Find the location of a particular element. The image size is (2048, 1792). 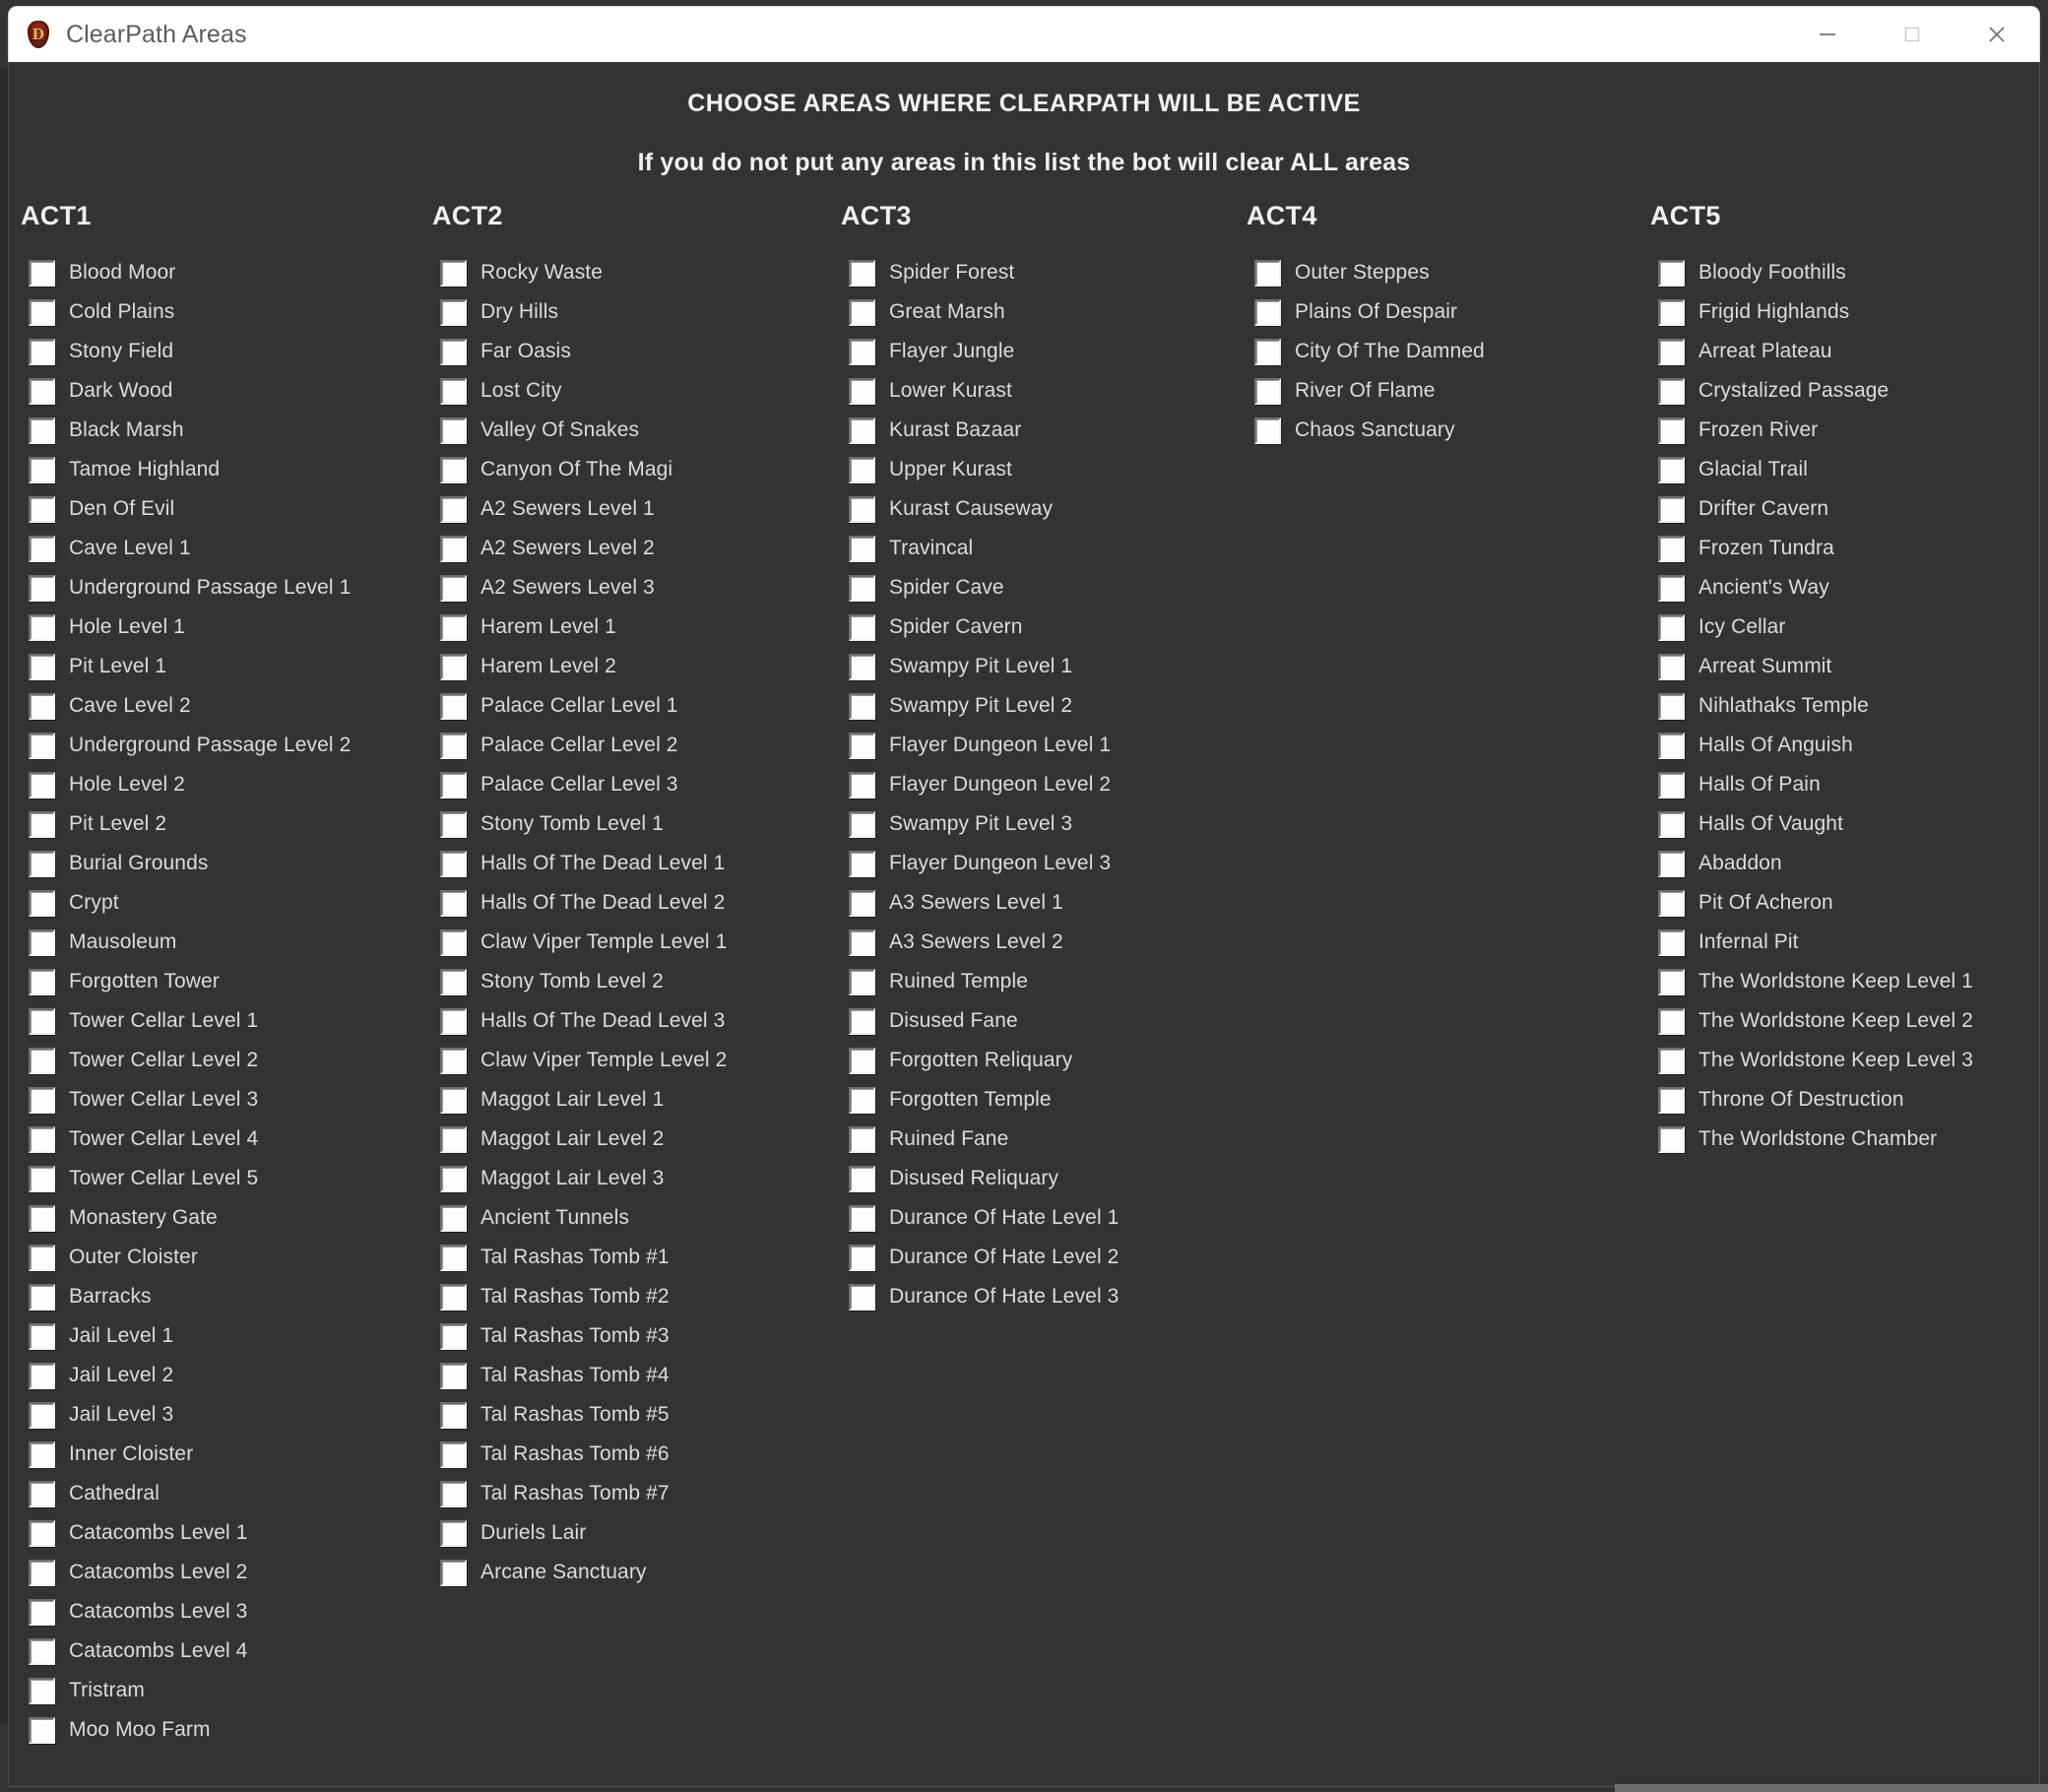

area-checkbox-row: Tal Rashas Tomb #4 is located at coordinates (627, 1375).